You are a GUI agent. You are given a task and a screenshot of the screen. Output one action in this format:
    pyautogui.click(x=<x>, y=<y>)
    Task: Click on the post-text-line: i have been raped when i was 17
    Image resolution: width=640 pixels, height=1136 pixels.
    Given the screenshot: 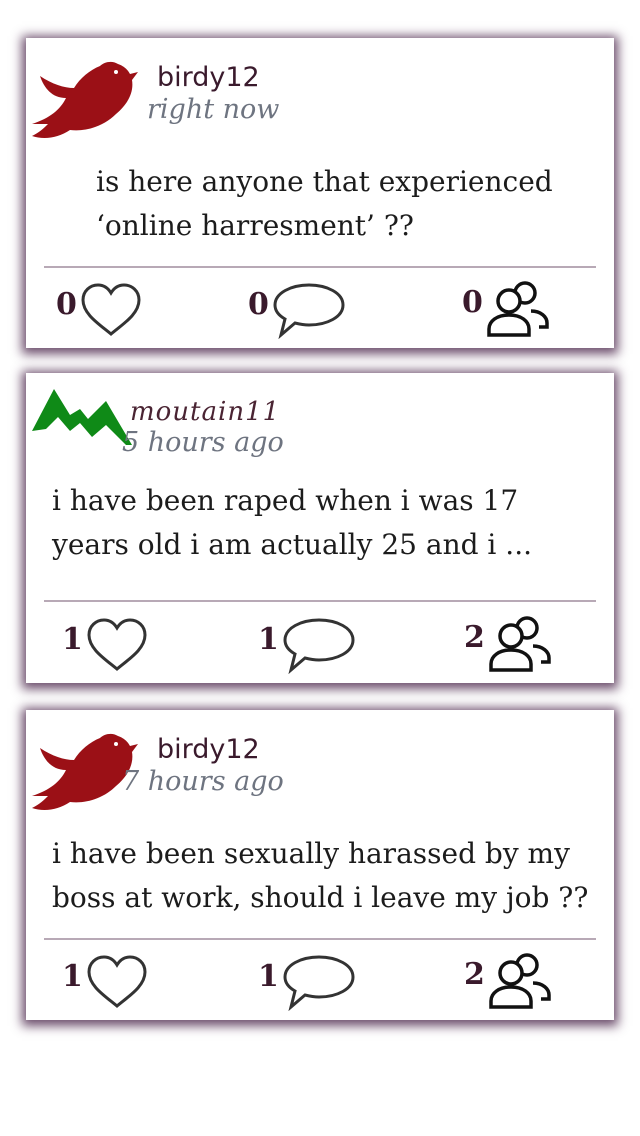 What is the action you would take?
    pyautogui.click(x=285, y=500)
    